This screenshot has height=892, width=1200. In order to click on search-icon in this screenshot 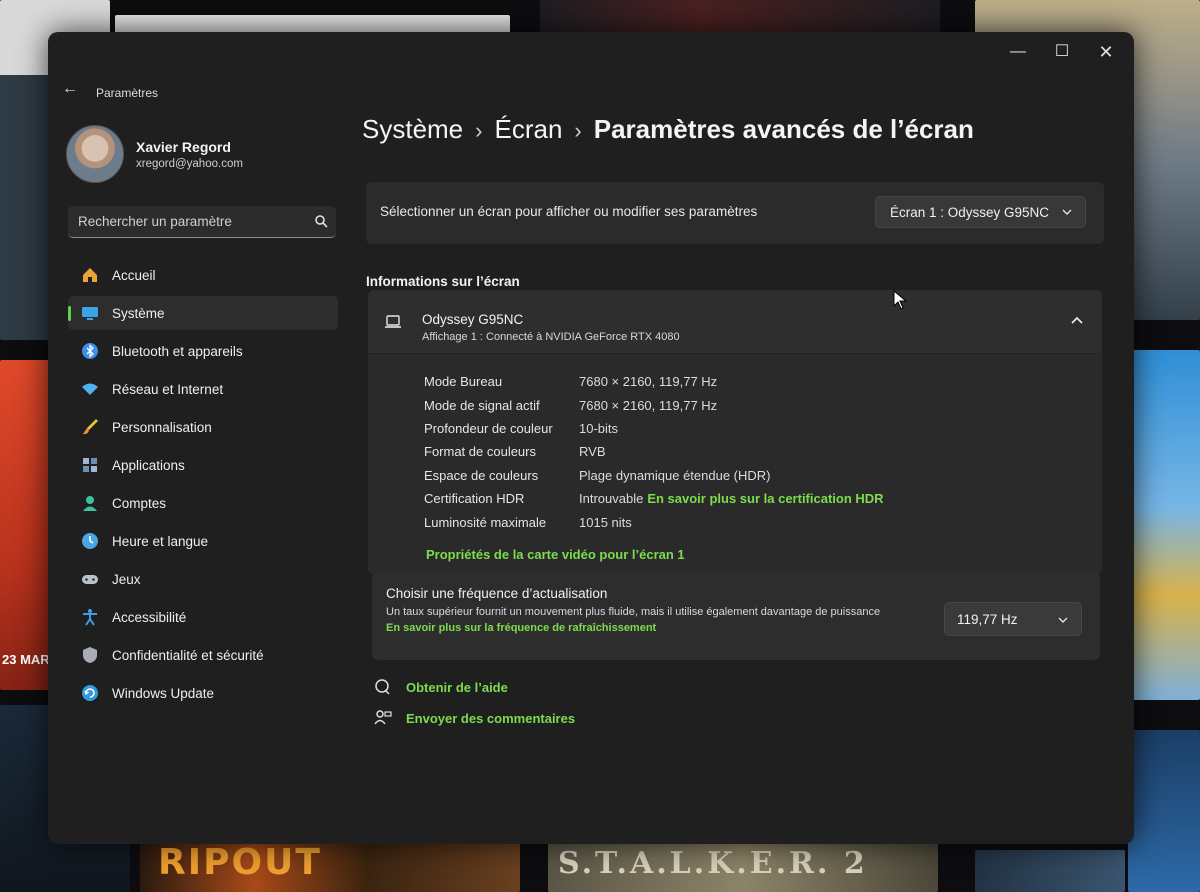, I will do `click(321, 221)`.